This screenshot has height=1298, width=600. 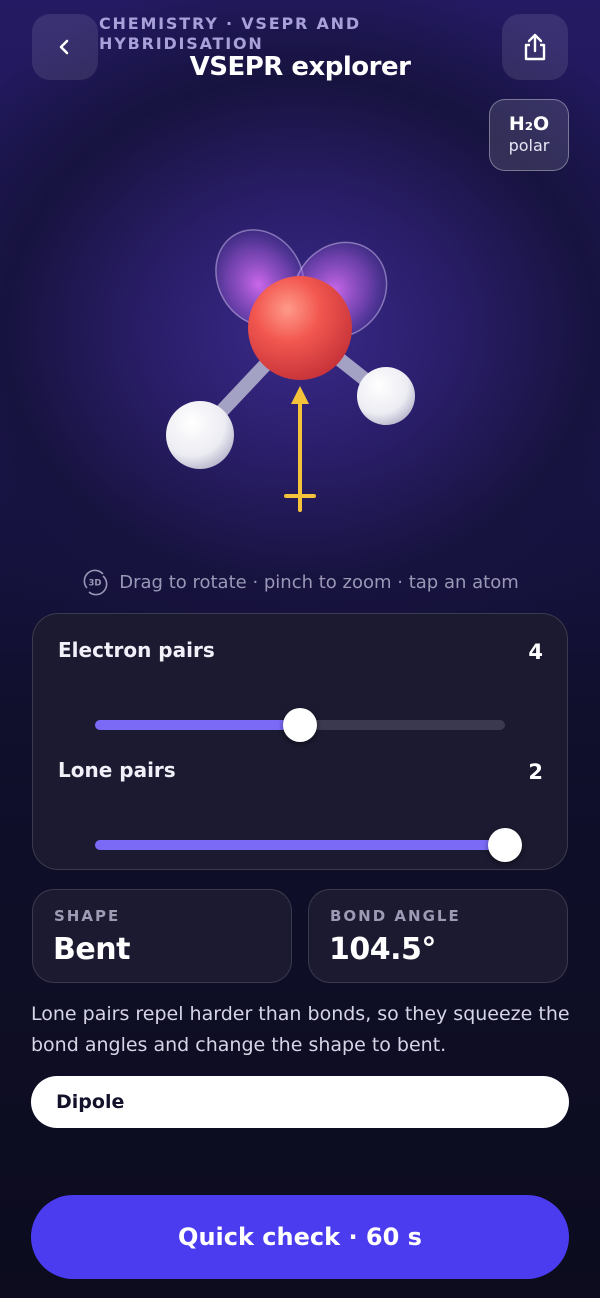 What do you see at coordinates (529, 124) in the screenshot?
I see `molecule-formula: H₂O` at bounding box center [529, 124].